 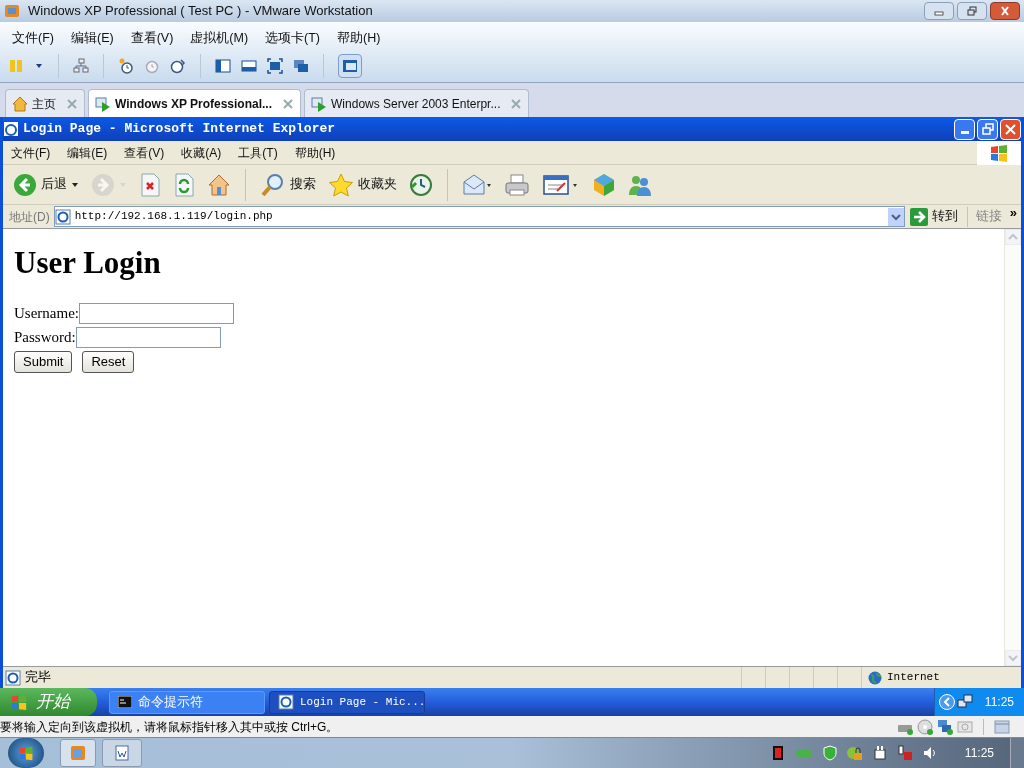 What do you see at coordinates (38, 678) in the screenshot?
I see `status-text: 完毕` at bounding box center [38, 678].